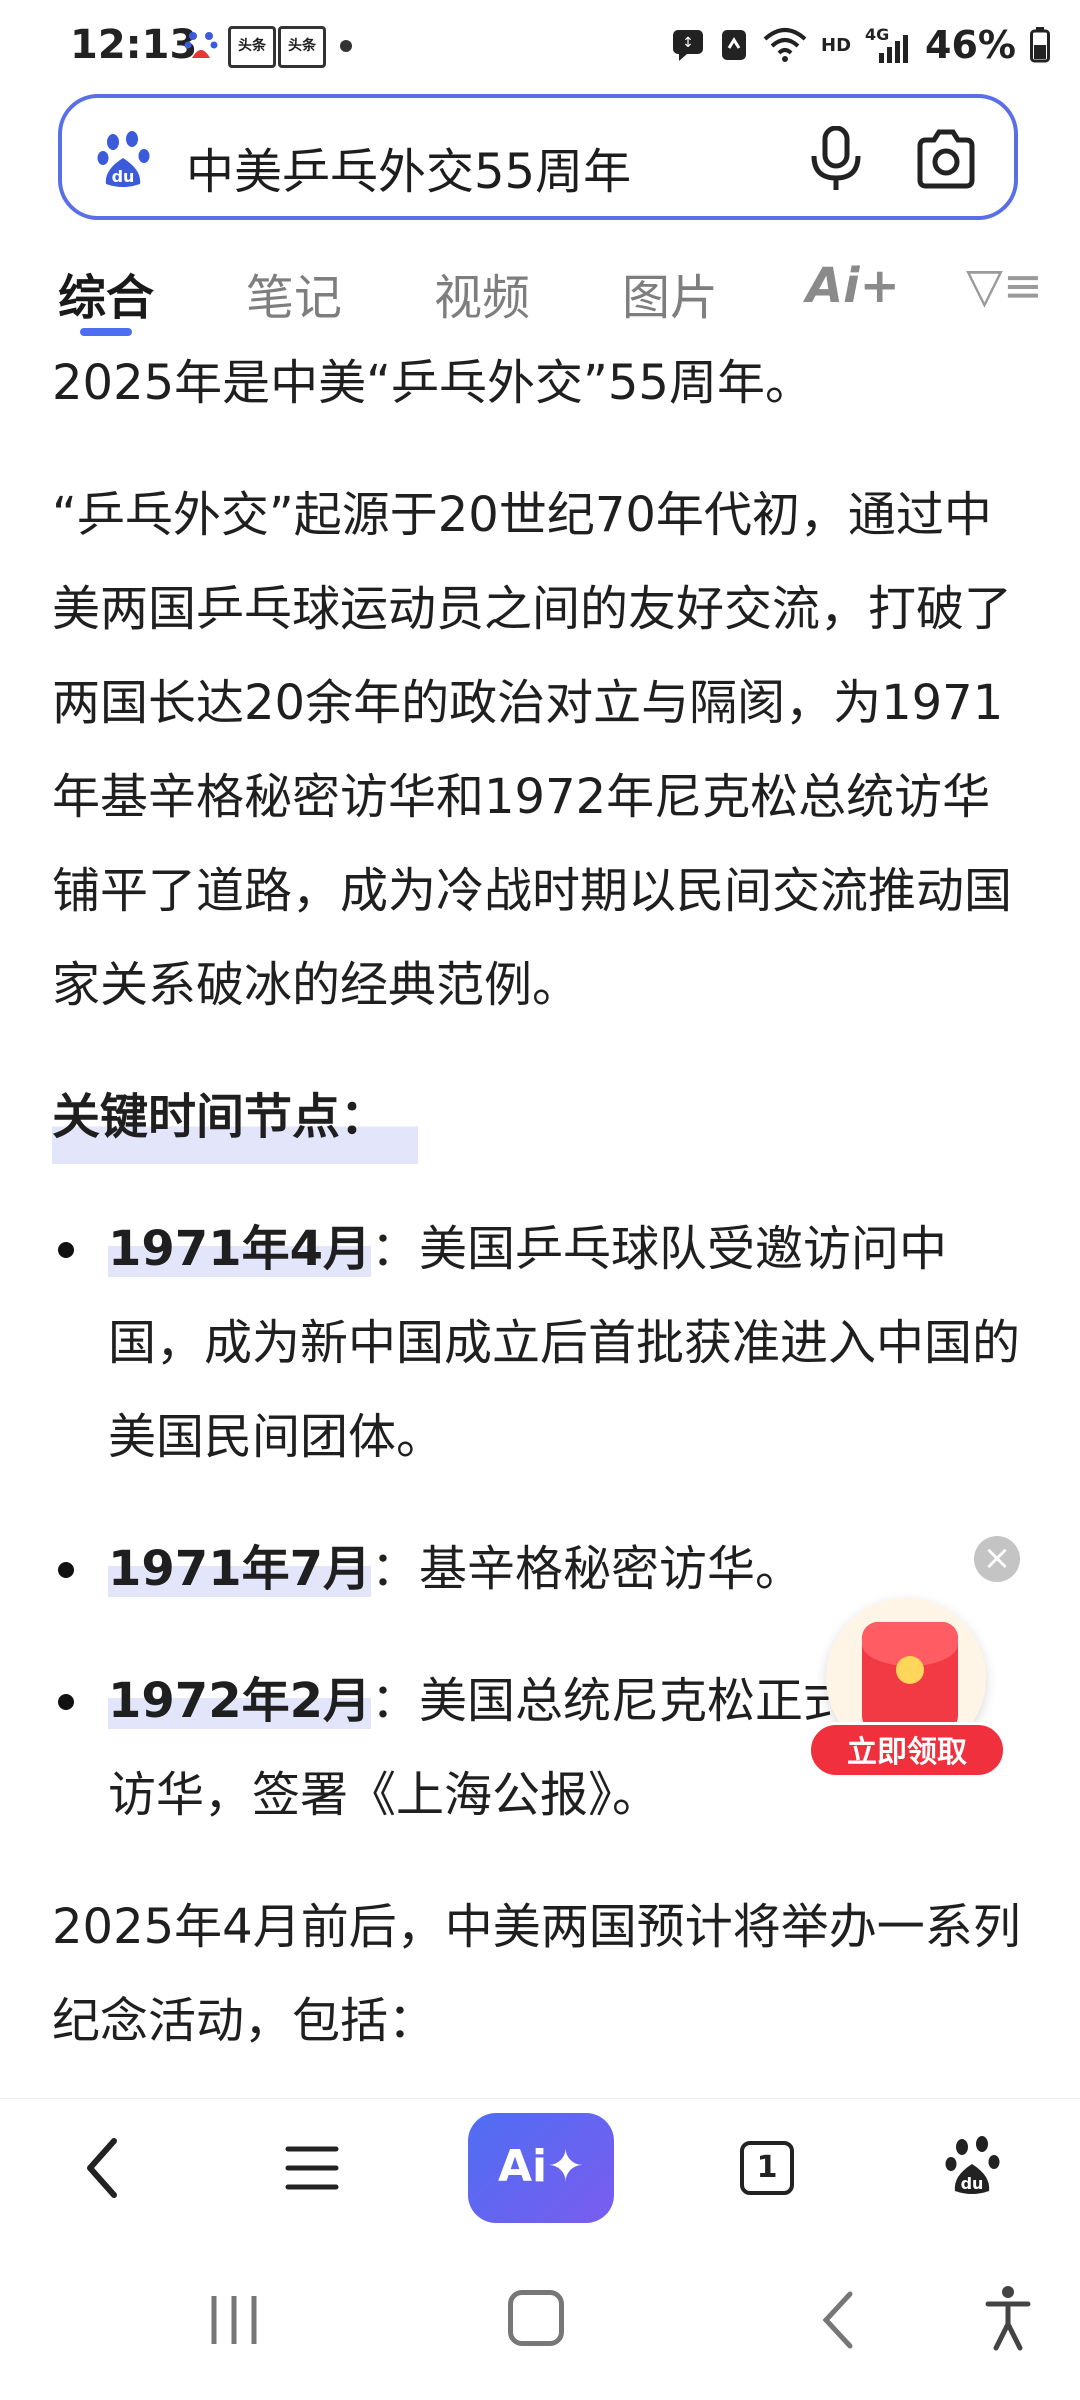 Image resolution: width=1080 pixels, height=2400 pixels. I want to click on signal-icon: 4G, so click(888, 45).